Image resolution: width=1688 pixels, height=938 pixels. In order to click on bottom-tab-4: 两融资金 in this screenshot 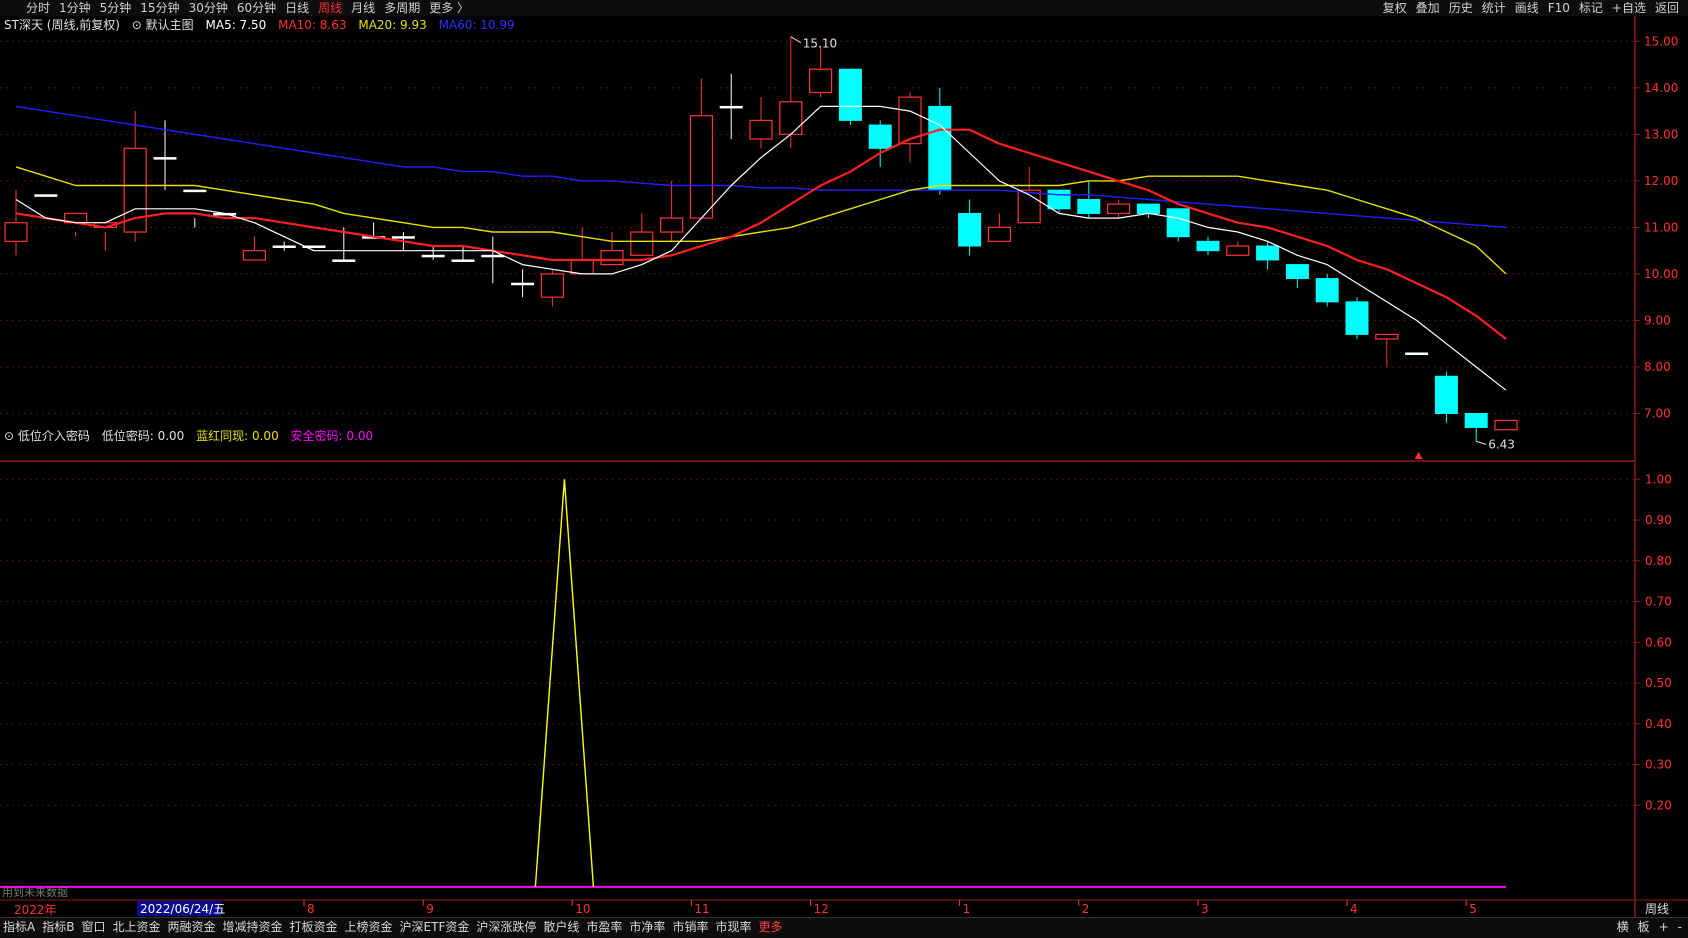, I will do `click(191, 927)`.